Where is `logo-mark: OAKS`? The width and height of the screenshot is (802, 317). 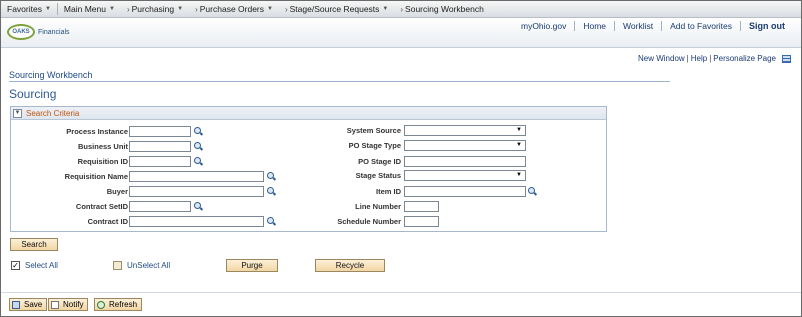
logo-mark: OAKS is located at coordinates (21, 32).